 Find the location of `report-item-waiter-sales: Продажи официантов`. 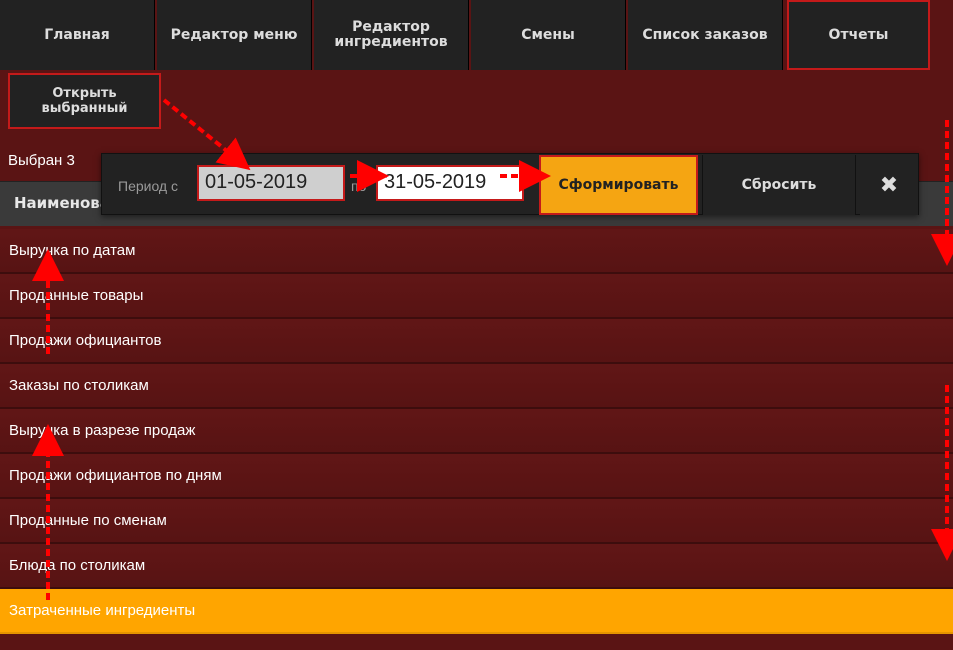

report-item-waiter-sales: Продажи официантов is located at coordinates (476, 341).